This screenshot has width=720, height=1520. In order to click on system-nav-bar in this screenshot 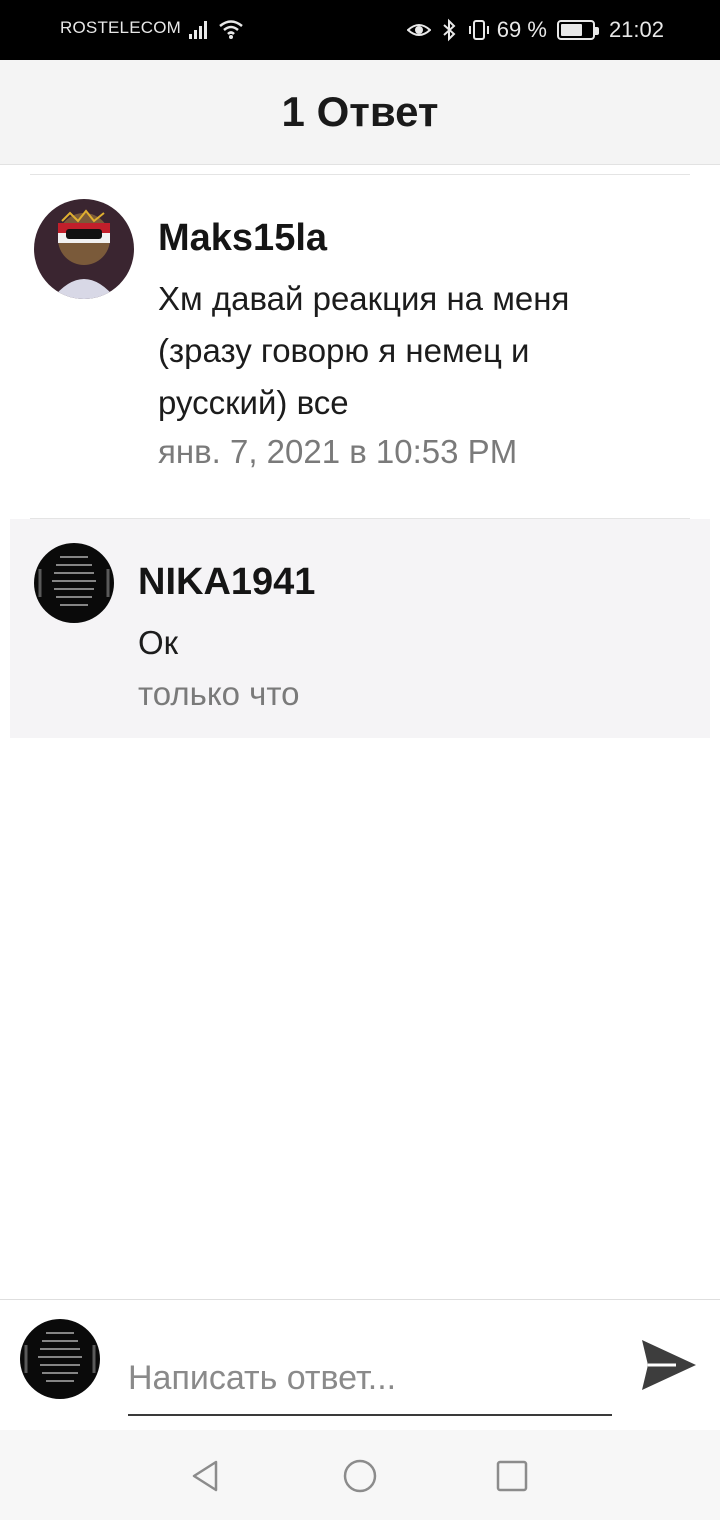, I will do `click(360, 1475)`.